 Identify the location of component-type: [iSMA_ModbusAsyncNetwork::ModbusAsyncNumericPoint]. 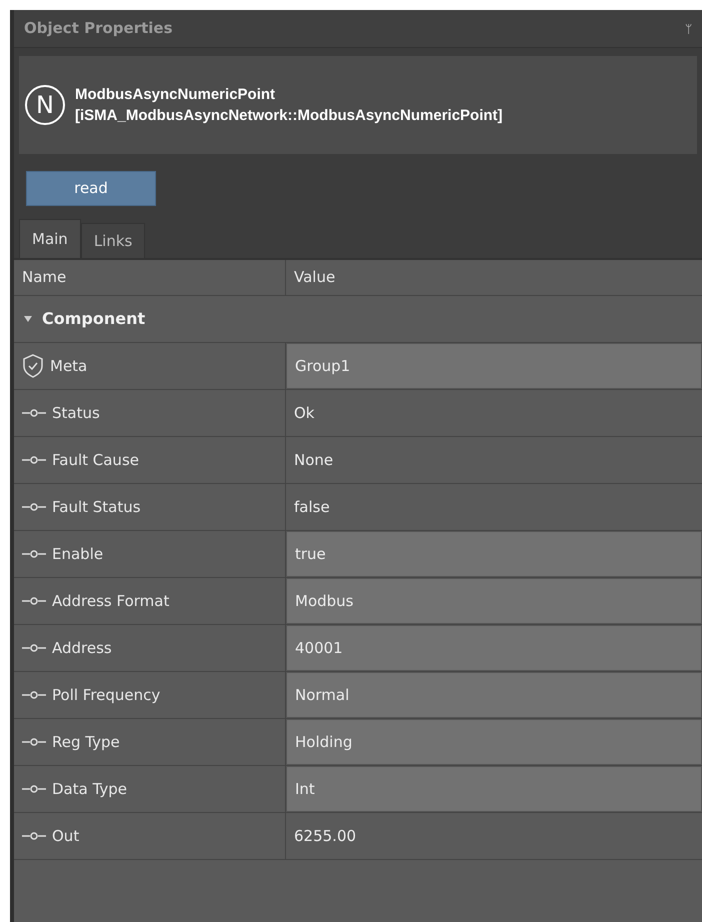
(289, 116).